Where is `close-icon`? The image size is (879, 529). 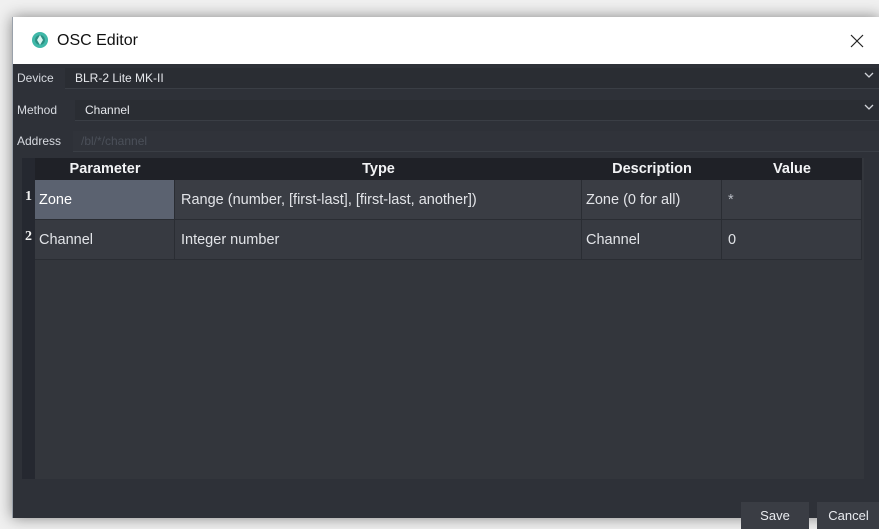
close-icon is located at coordinates (857, 40).